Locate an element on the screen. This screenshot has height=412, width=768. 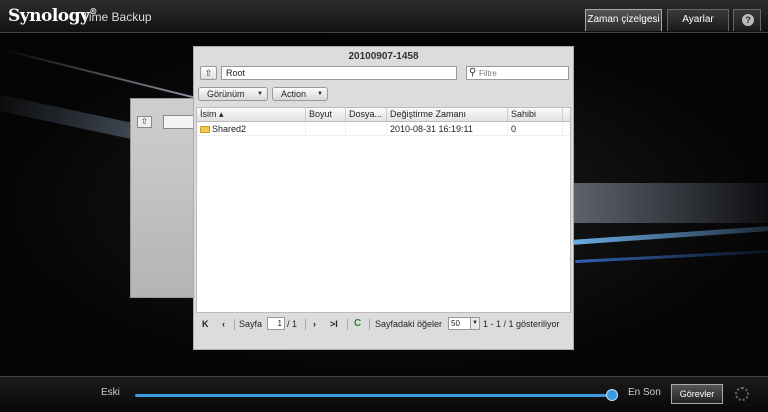
app-title: Time Backup is located at coordinates (117, 17).